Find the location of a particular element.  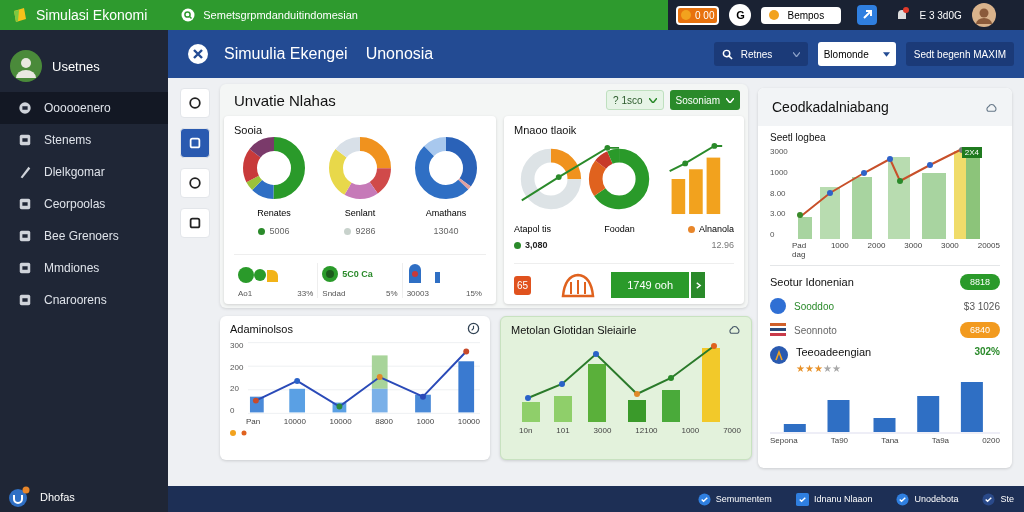

letter-button: G is located at coordinates (740, 15).